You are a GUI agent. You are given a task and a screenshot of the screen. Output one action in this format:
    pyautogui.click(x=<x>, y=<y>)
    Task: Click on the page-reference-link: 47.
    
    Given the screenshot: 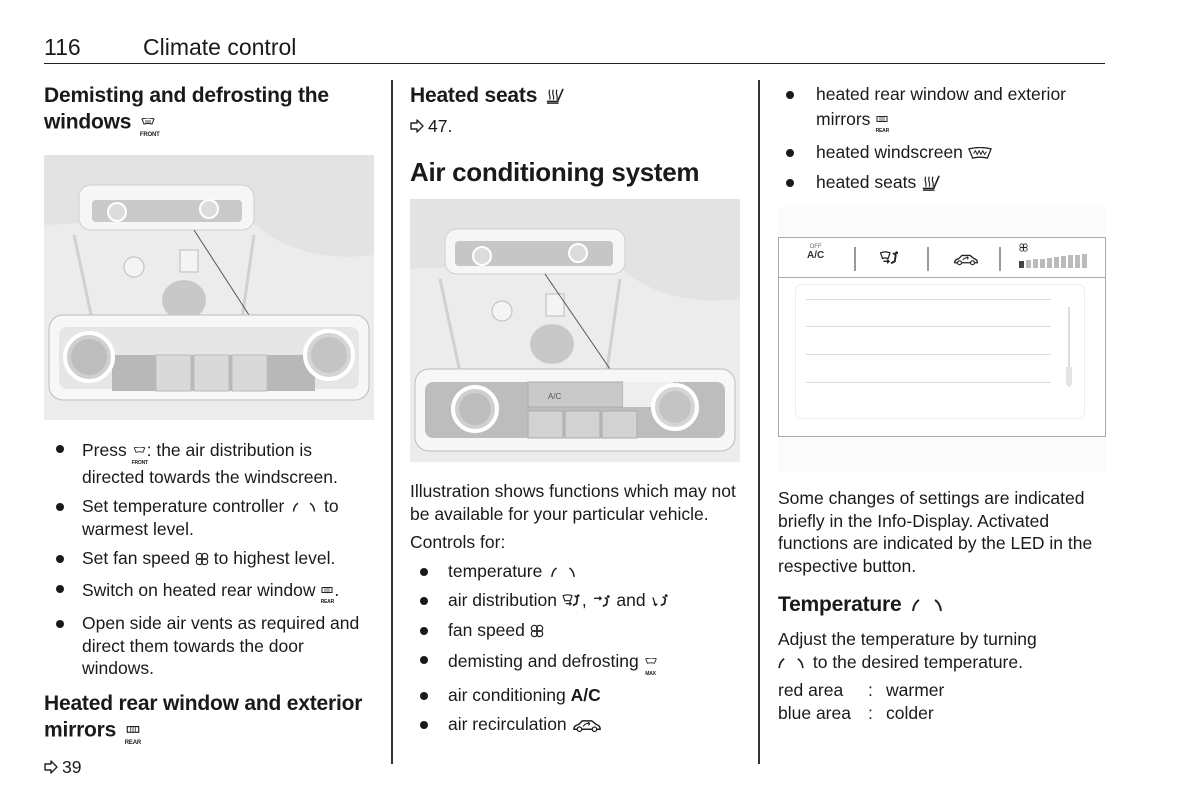 What is the action you would take?
    pyautogui.click(x=575, y=126)
    